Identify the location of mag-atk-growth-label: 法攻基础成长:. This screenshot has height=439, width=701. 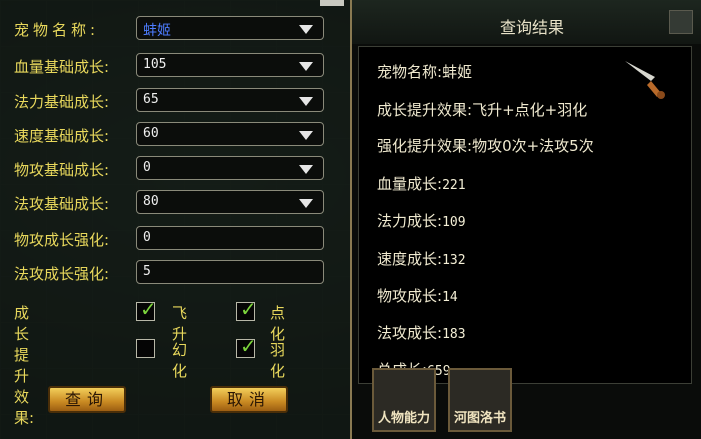
(62, 204).